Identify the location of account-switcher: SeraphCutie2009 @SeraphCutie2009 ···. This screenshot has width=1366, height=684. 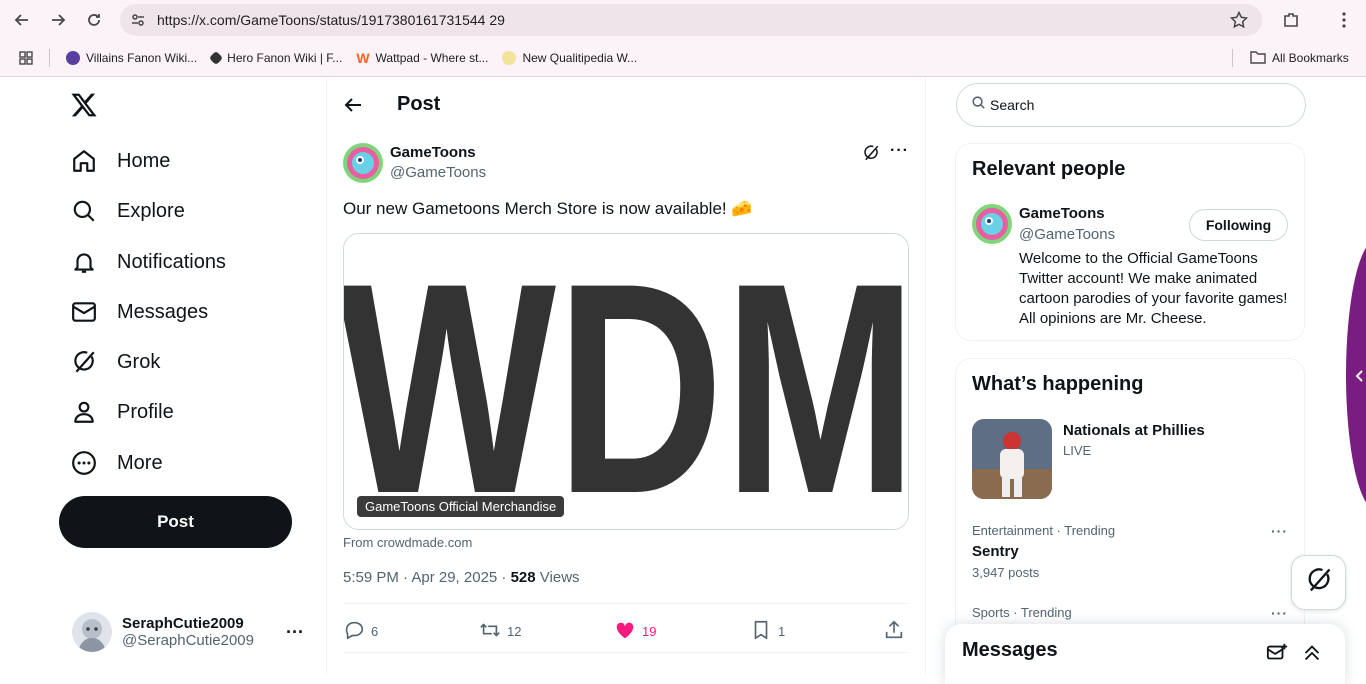
(192, 632).